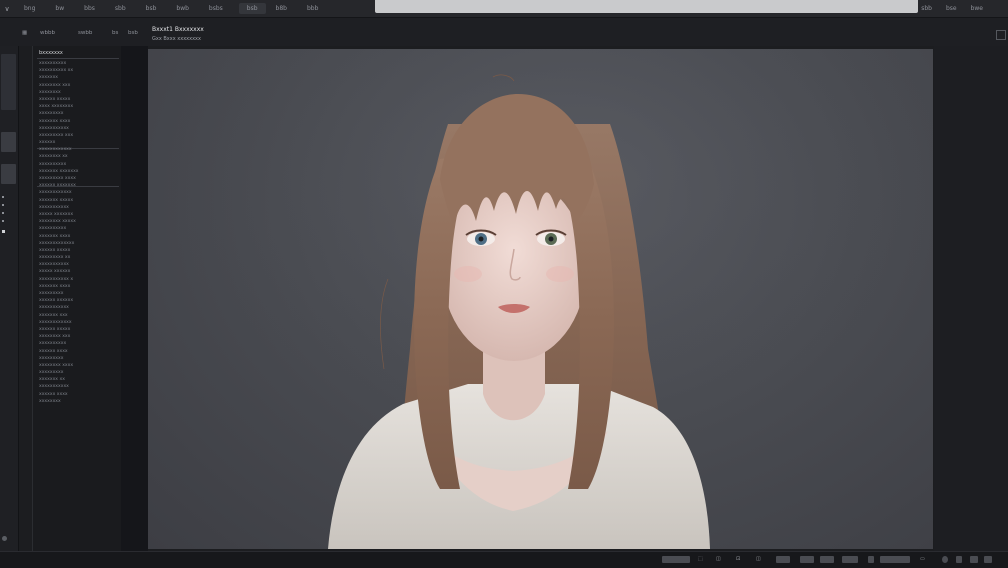 The width and height of the screenshot is (1008, 568). Describe the element at coordinates (79, 171) in the screenshot. I see `layer-row: xxxxxxx xxxxxxx` at that location.